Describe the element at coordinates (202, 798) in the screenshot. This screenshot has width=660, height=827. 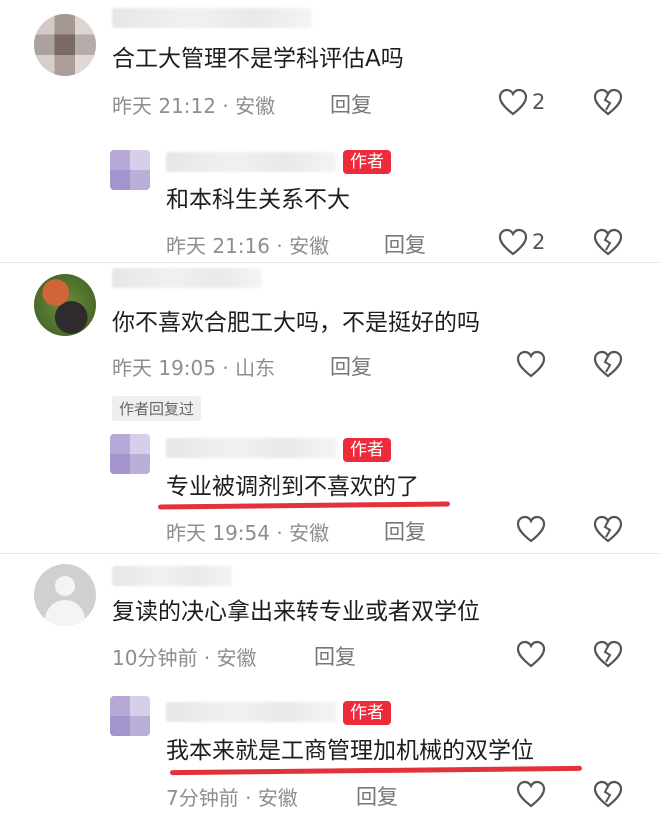
I see `comment-time: 7分钟前` at that location.